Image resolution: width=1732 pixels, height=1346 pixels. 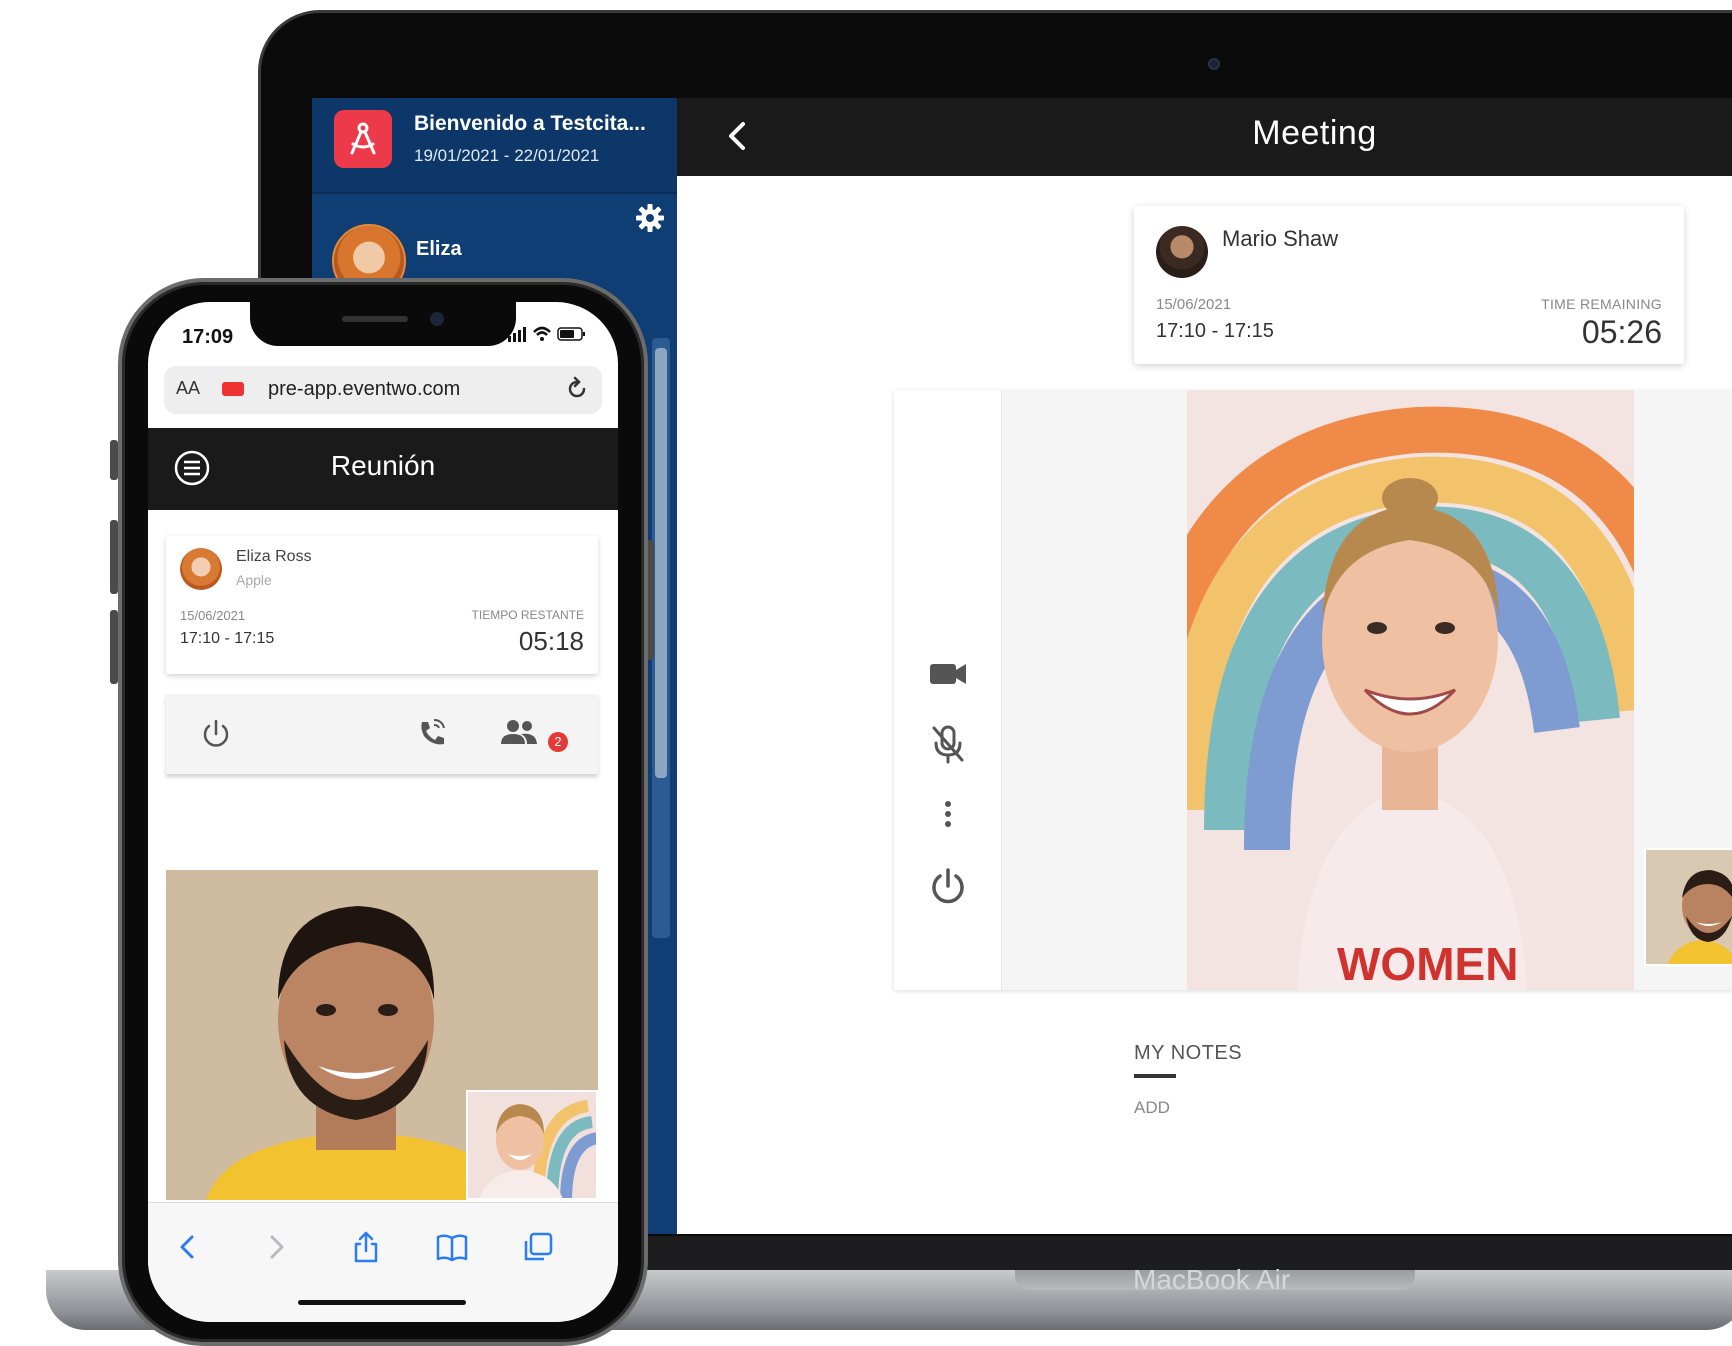 I want to click on status-time: 17:09, so click(x=208, y=337).